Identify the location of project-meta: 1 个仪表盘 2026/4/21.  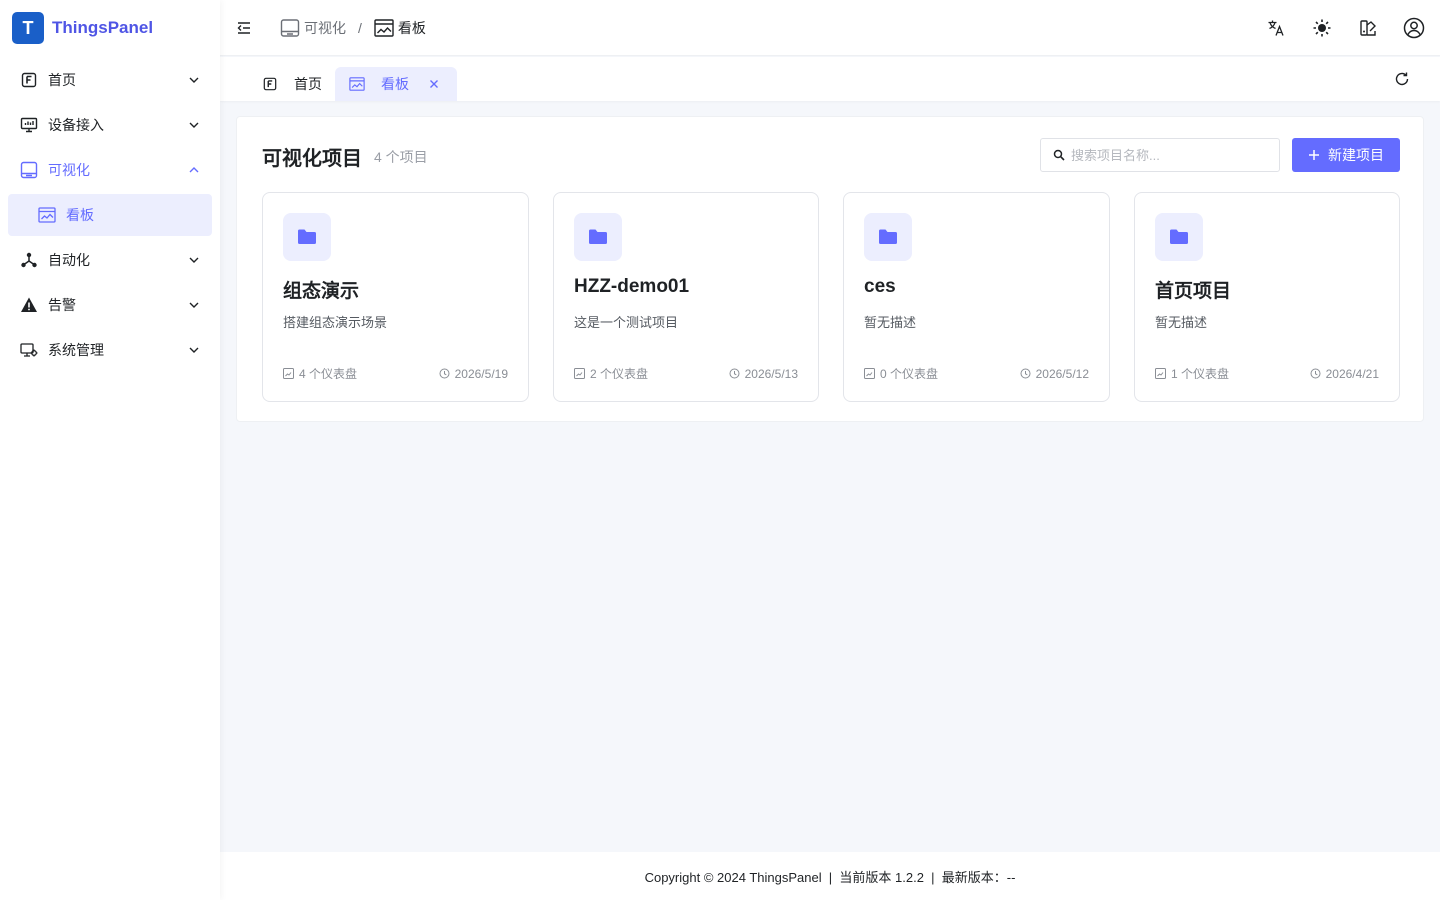
(1267, 373).